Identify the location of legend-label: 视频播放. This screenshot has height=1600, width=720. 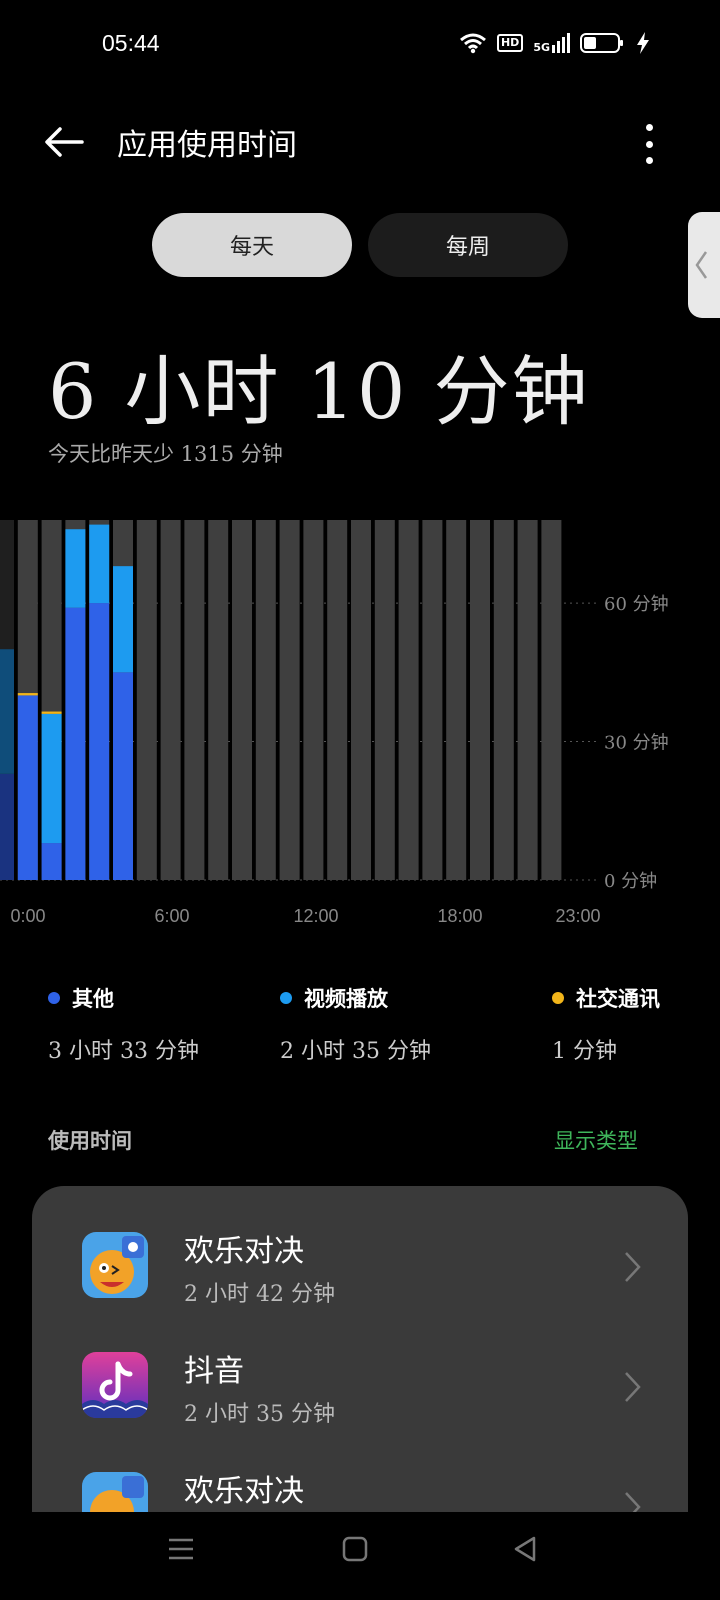
(346, 999).